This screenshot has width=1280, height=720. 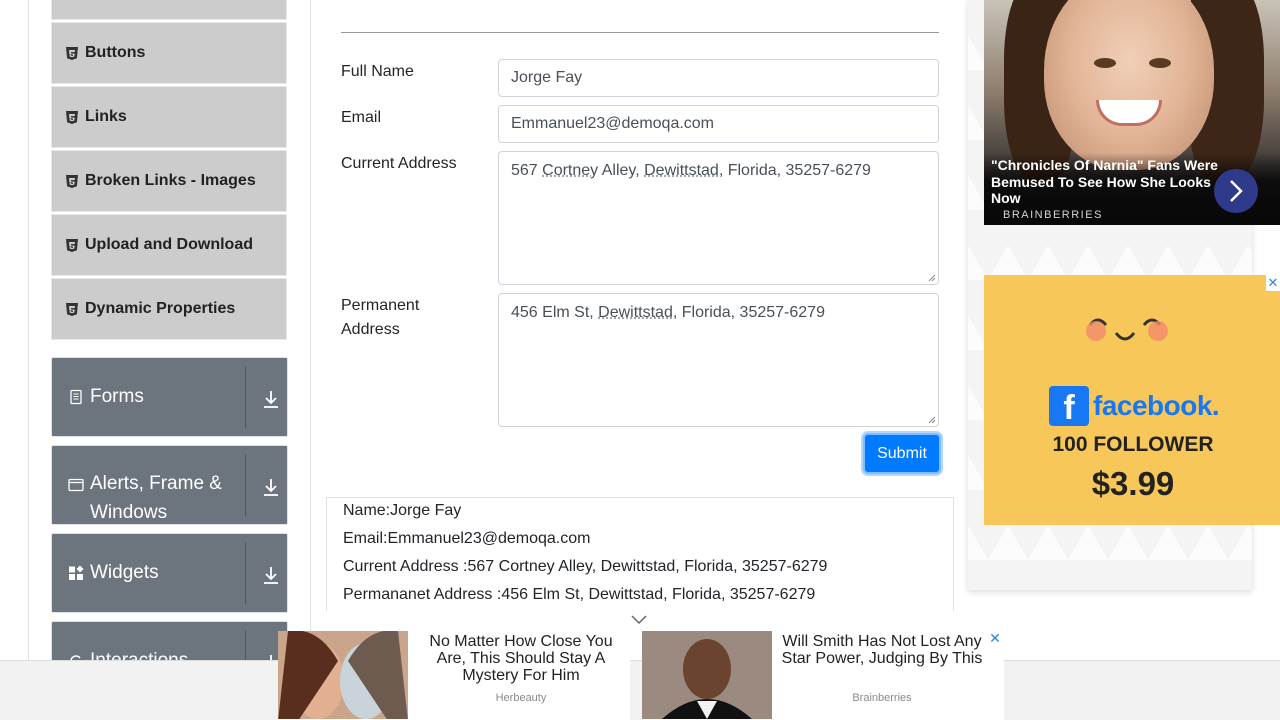 I want to click on ad-source: Brainberries, so click(x=882, y=698).